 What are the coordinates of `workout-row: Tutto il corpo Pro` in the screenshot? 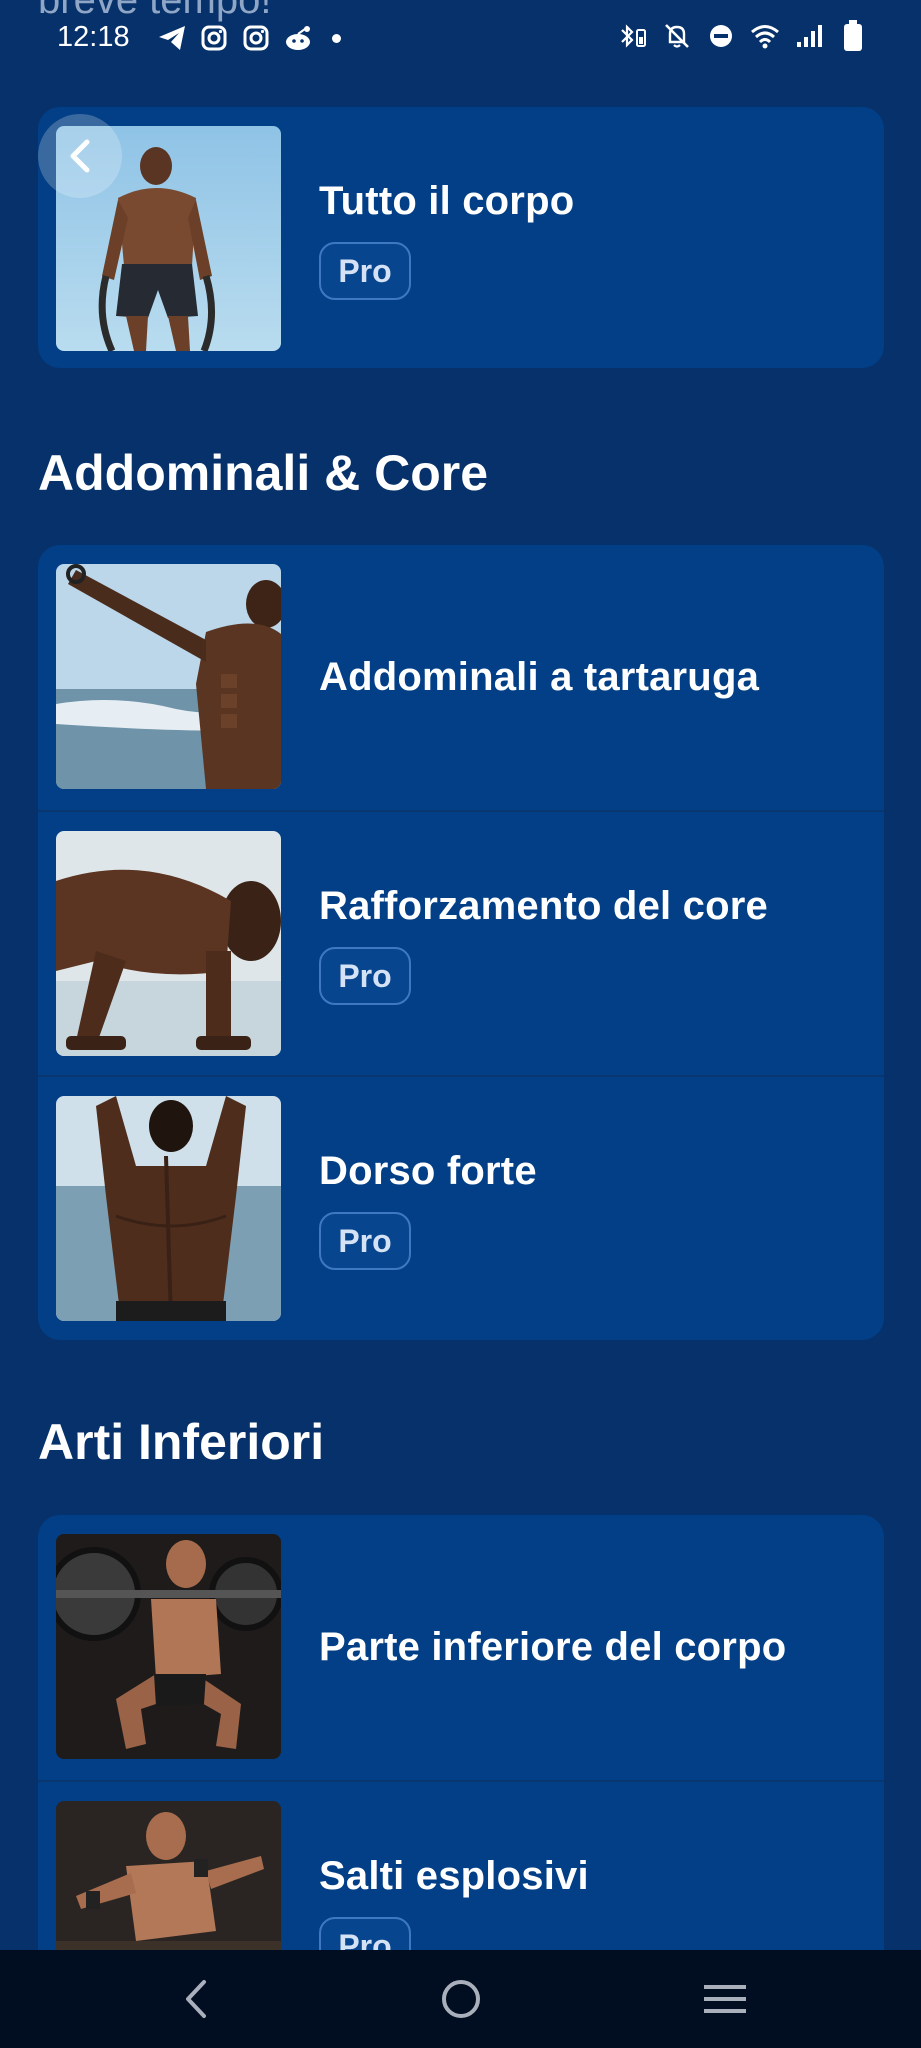 It's located at (461, 237).